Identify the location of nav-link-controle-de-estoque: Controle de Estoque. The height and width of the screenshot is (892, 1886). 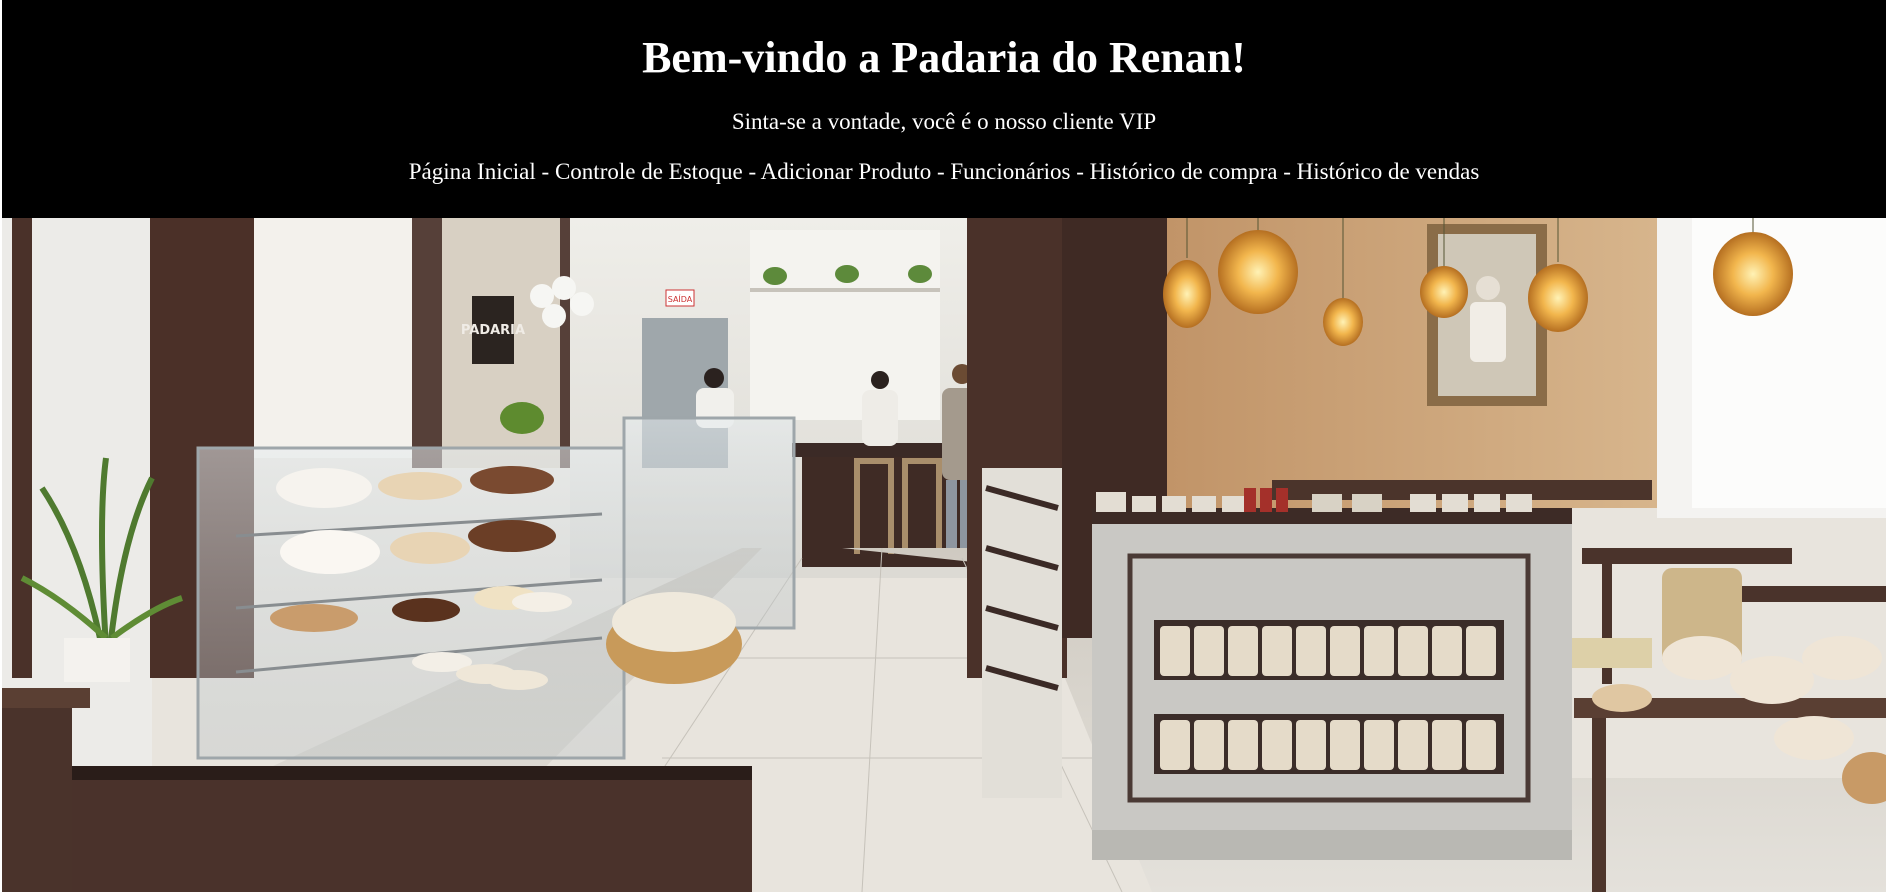
(649, 171).